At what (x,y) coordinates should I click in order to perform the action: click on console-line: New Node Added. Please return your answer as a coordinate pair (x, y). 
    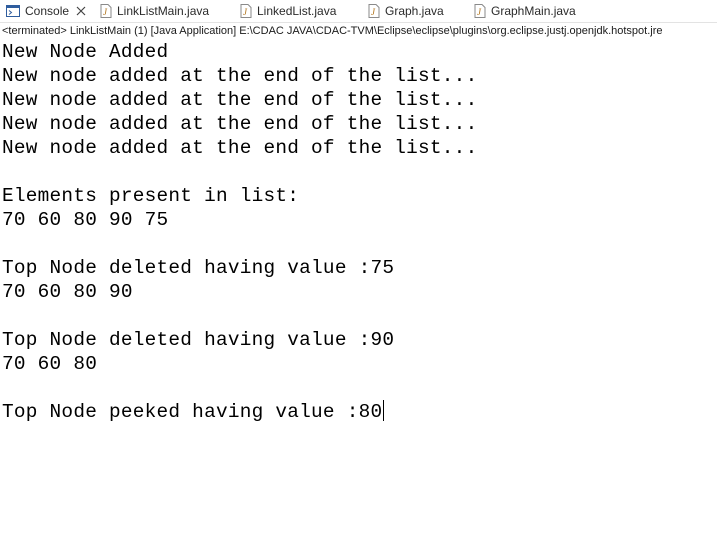
    Looking at the image, I should click on (358, 52).